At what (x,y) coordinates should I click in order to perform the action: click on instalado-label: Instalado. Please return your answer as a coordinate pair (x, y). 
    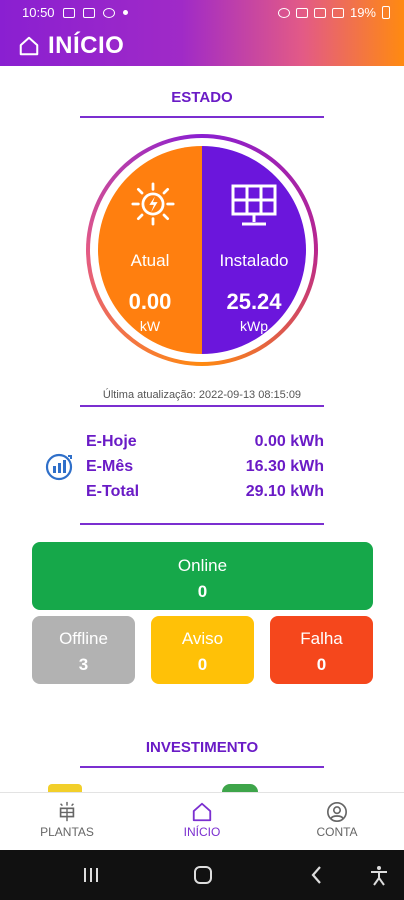
    Looking at the image, I should click on (254, 260).